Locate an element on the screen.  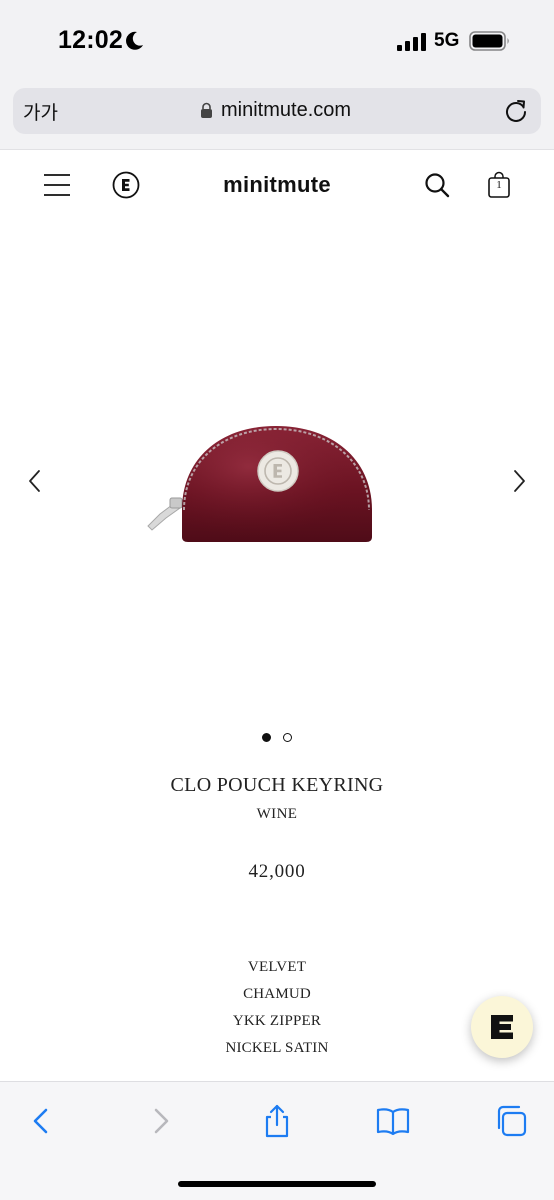
status-bar: 12:02 5G is located at coordinates (277, 41).